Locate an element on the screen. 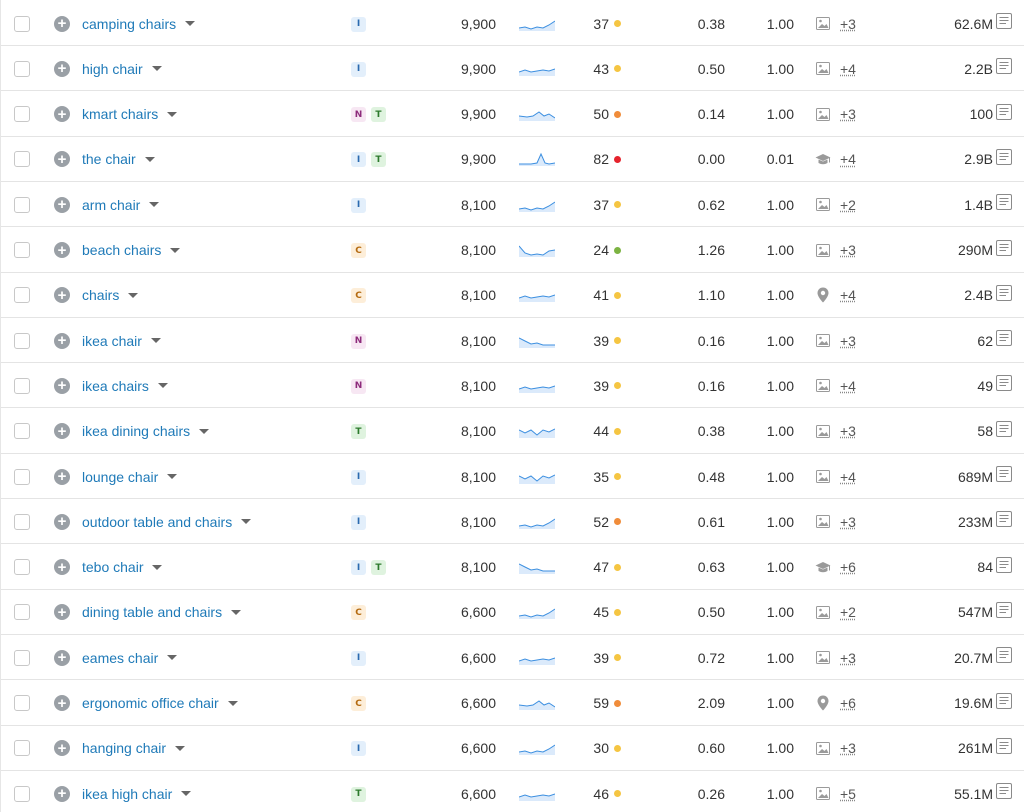 The height and width of the screenshot is (812, 1024). keyword-link: eames chair is located at coordinates (120, 658).